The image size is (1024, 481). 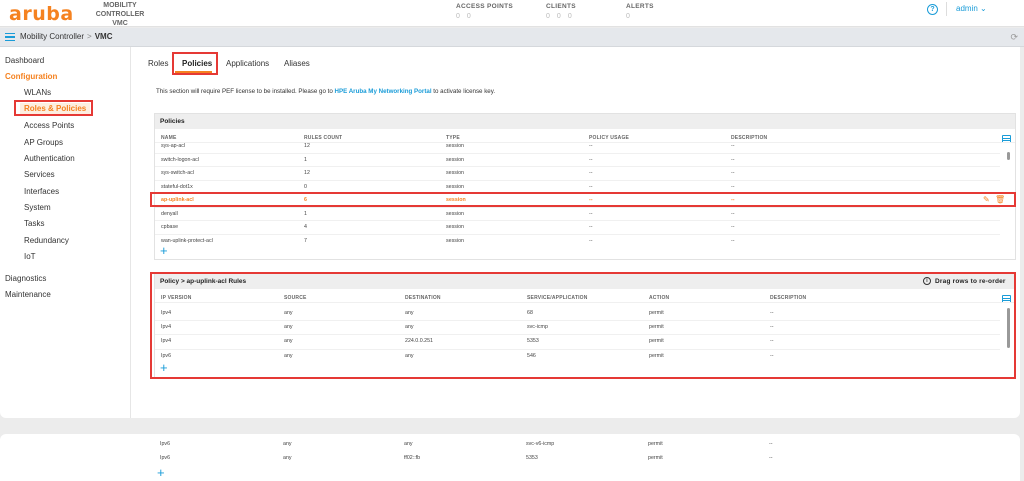 What do you see at coordinates (158, 63) in the screenshot?
I see `tab-roles: Roles` at bounding box center [158, 63].